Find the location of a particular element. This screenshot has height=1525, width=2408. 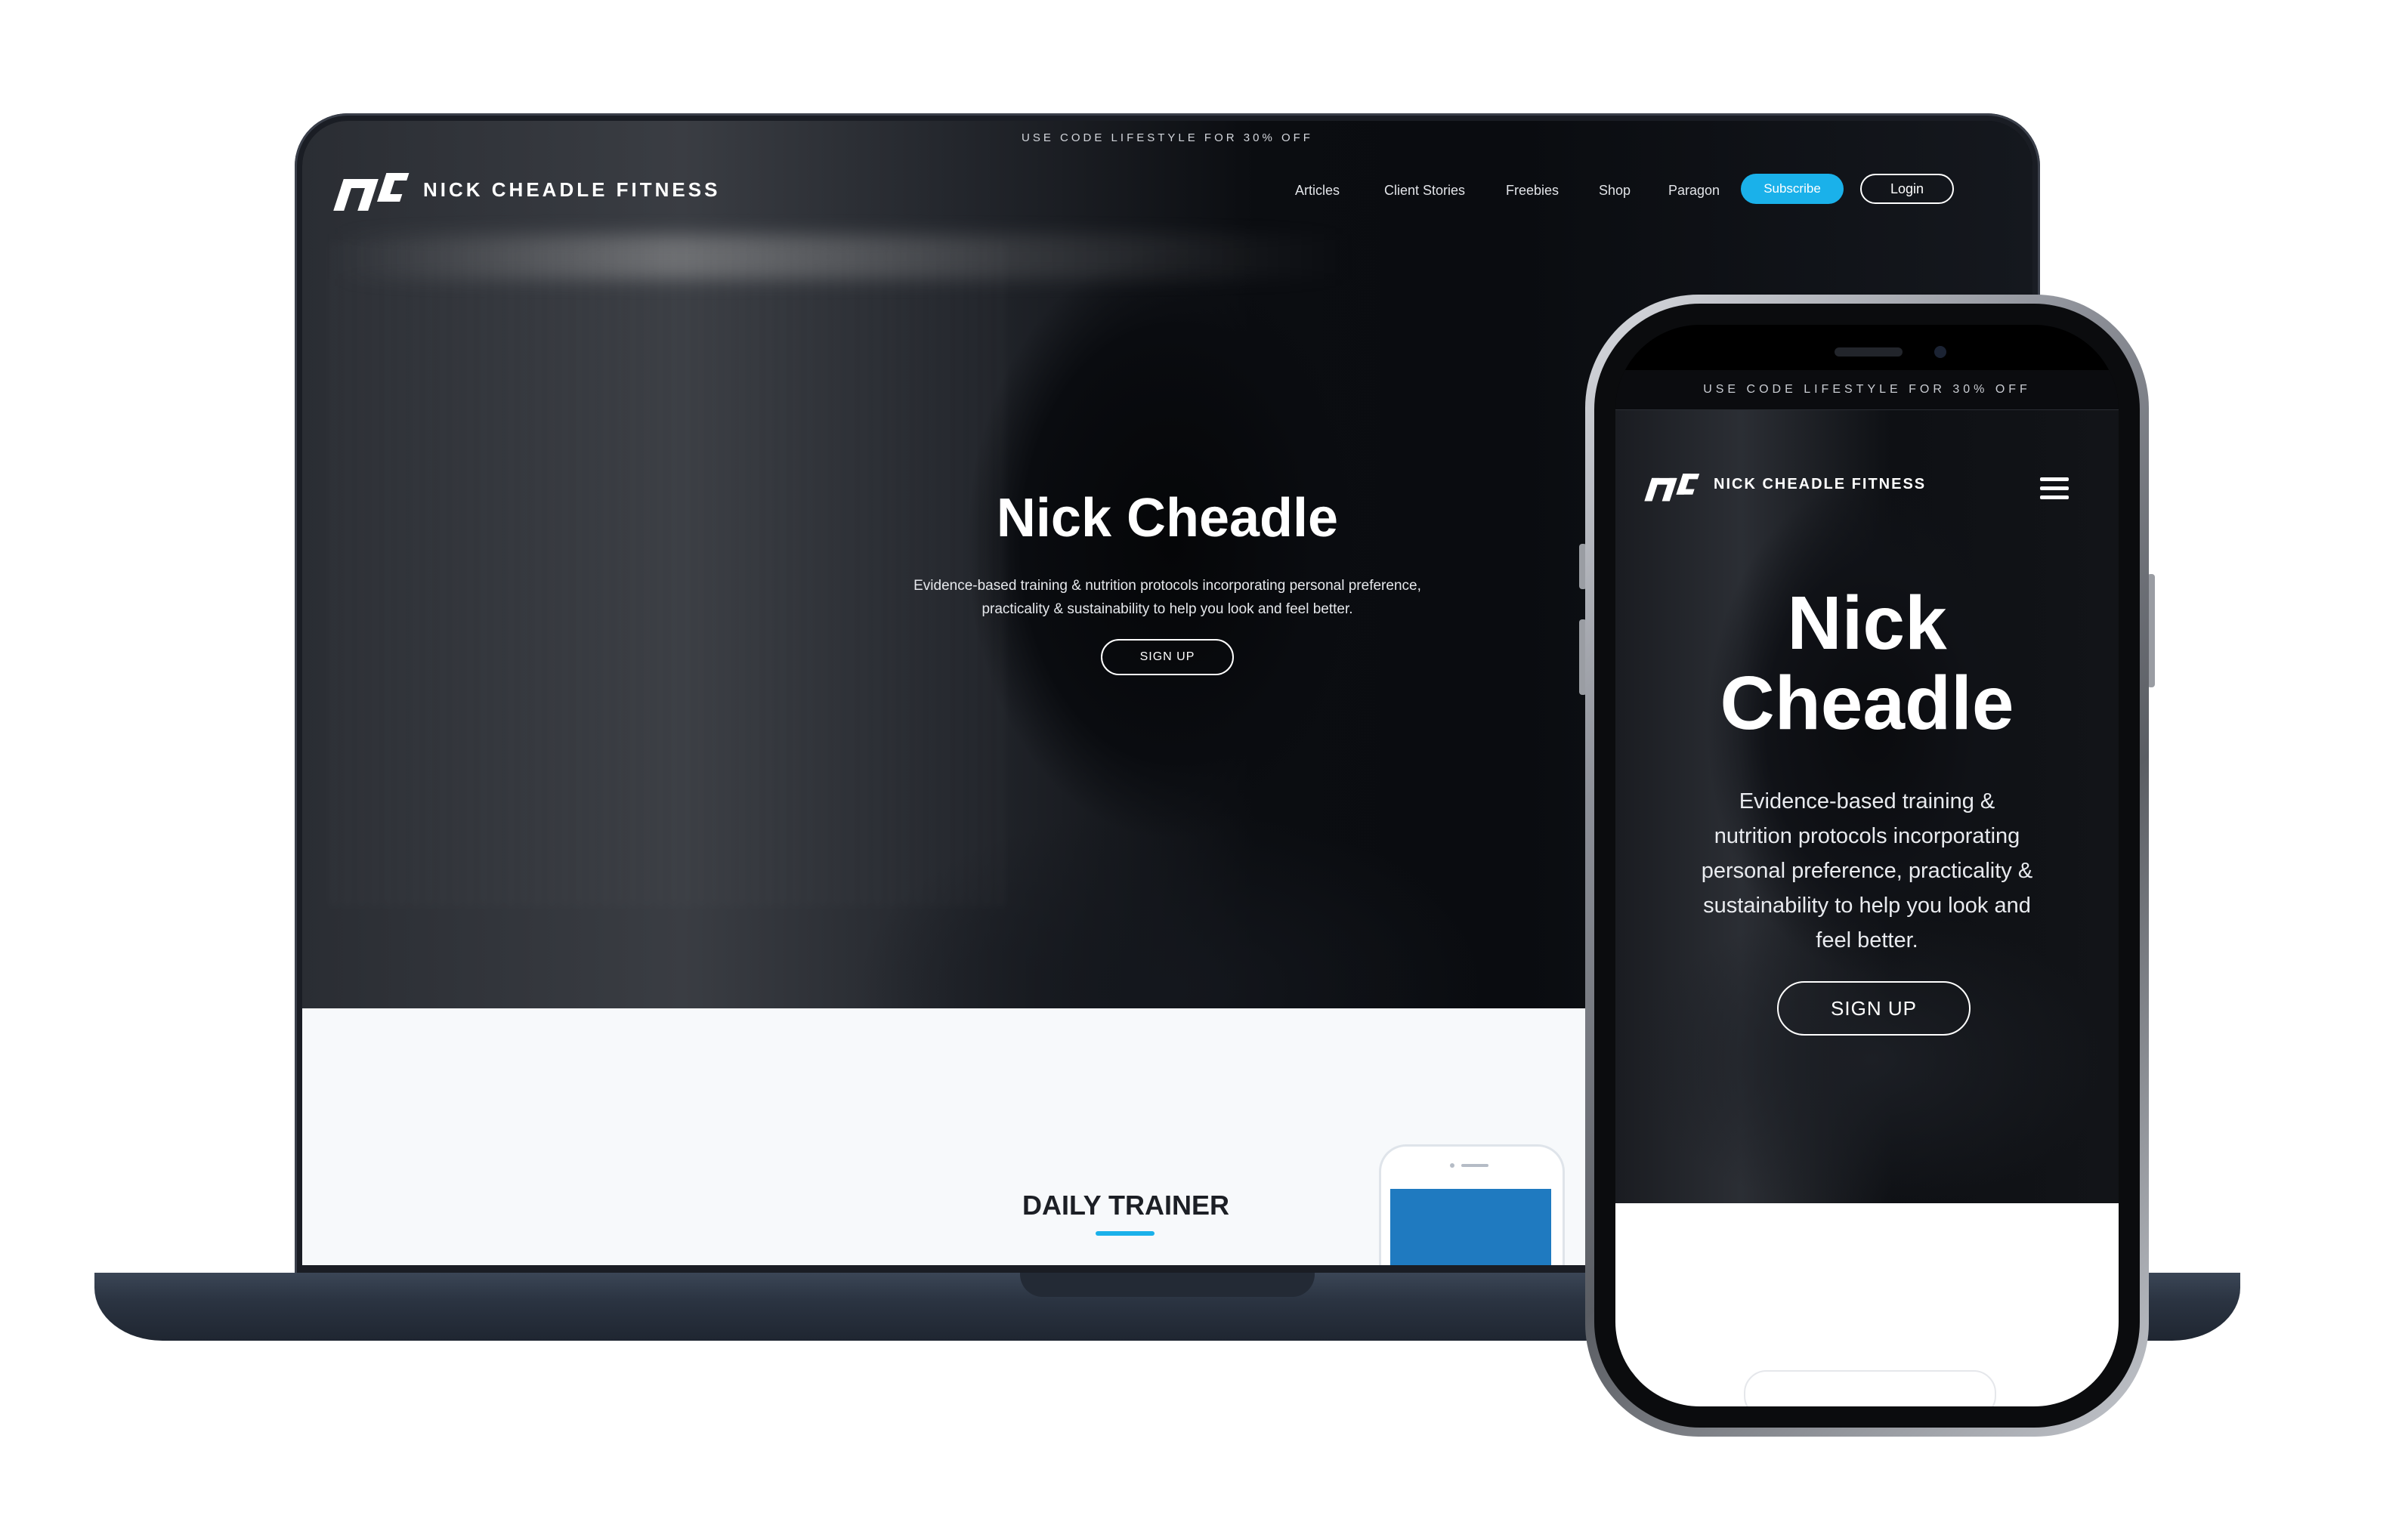

phone-speaker is located at coordinates (1869, 352).